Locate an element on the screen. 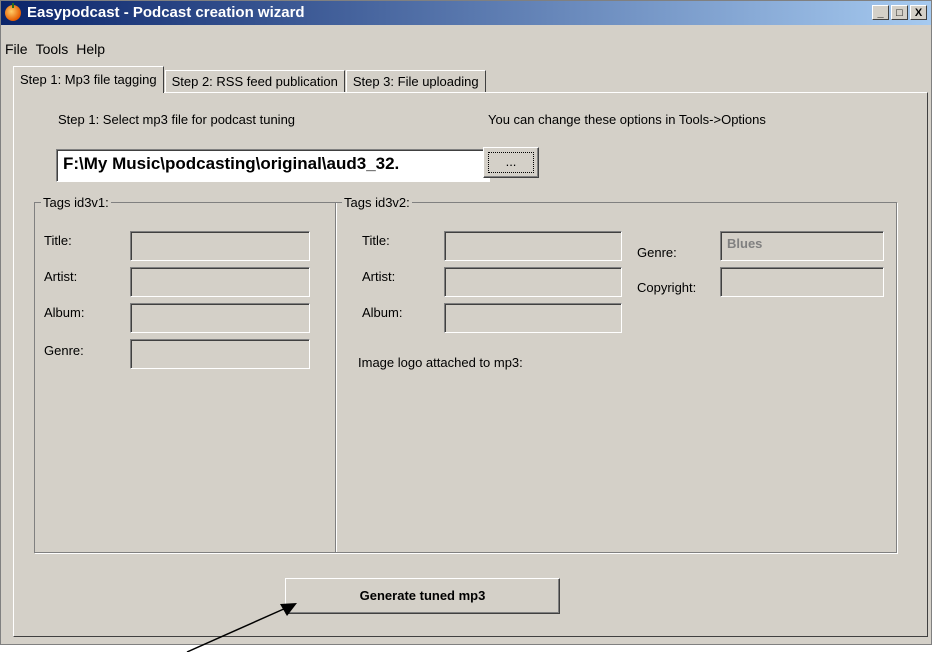 The width and height of the screenshot is (941, 652). arrow-line is located at coordinates (236, 629).